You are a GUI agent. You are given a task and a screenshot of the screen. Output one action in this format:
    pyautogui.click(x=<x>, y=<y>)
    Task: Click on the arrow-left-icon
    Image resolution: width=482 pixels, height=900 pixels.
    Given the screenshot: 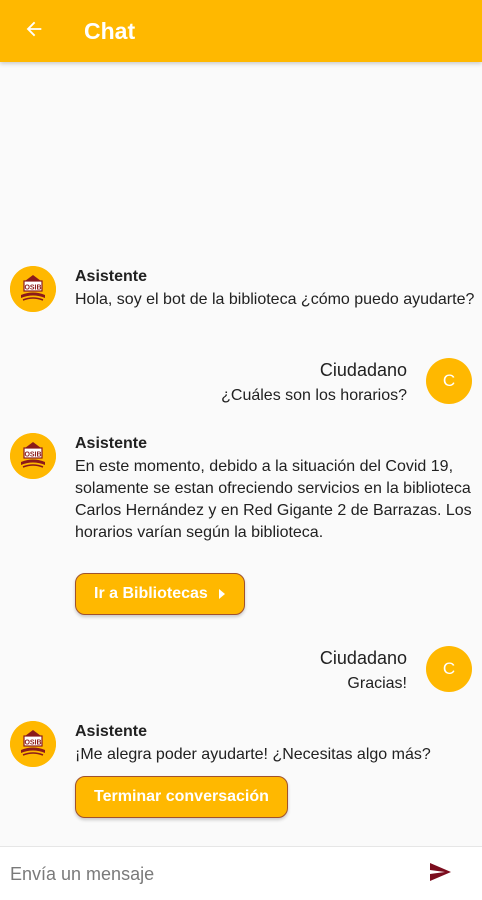 What is the action you would take?
    pyautogui.click(x=34, y=31)
    